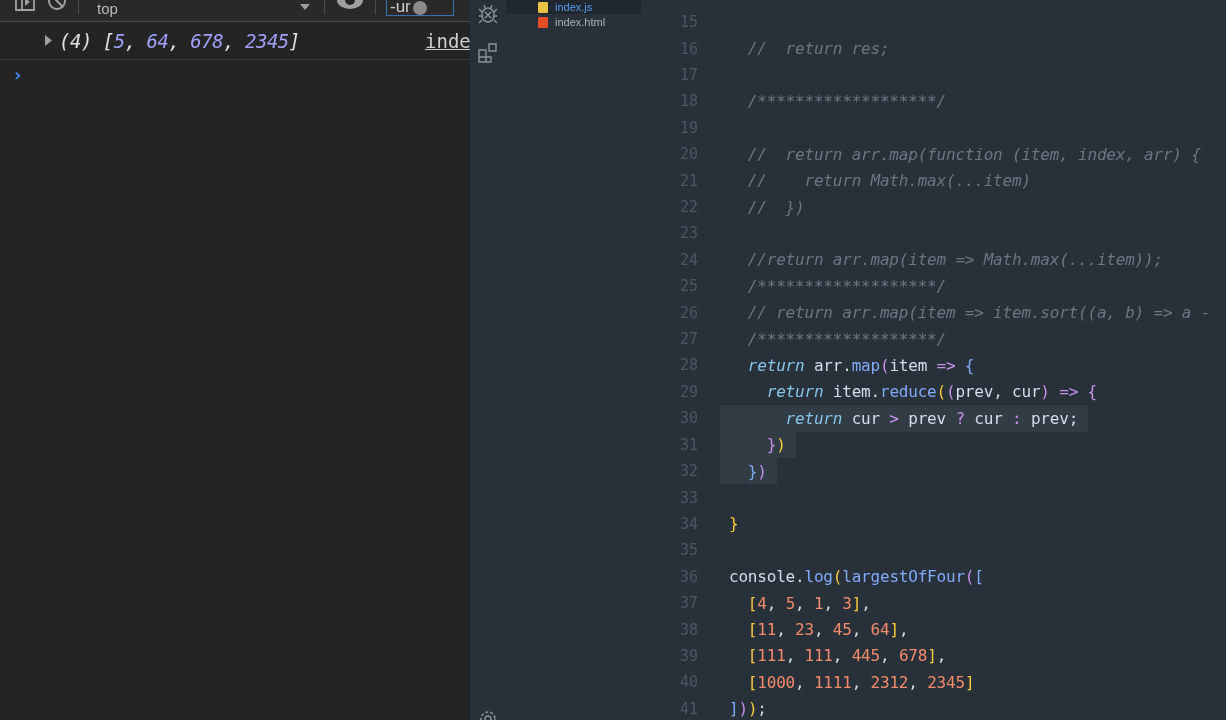  Describe the element at coordinates (305, 8) in the screenshot. I see `caret-icon` at that location.